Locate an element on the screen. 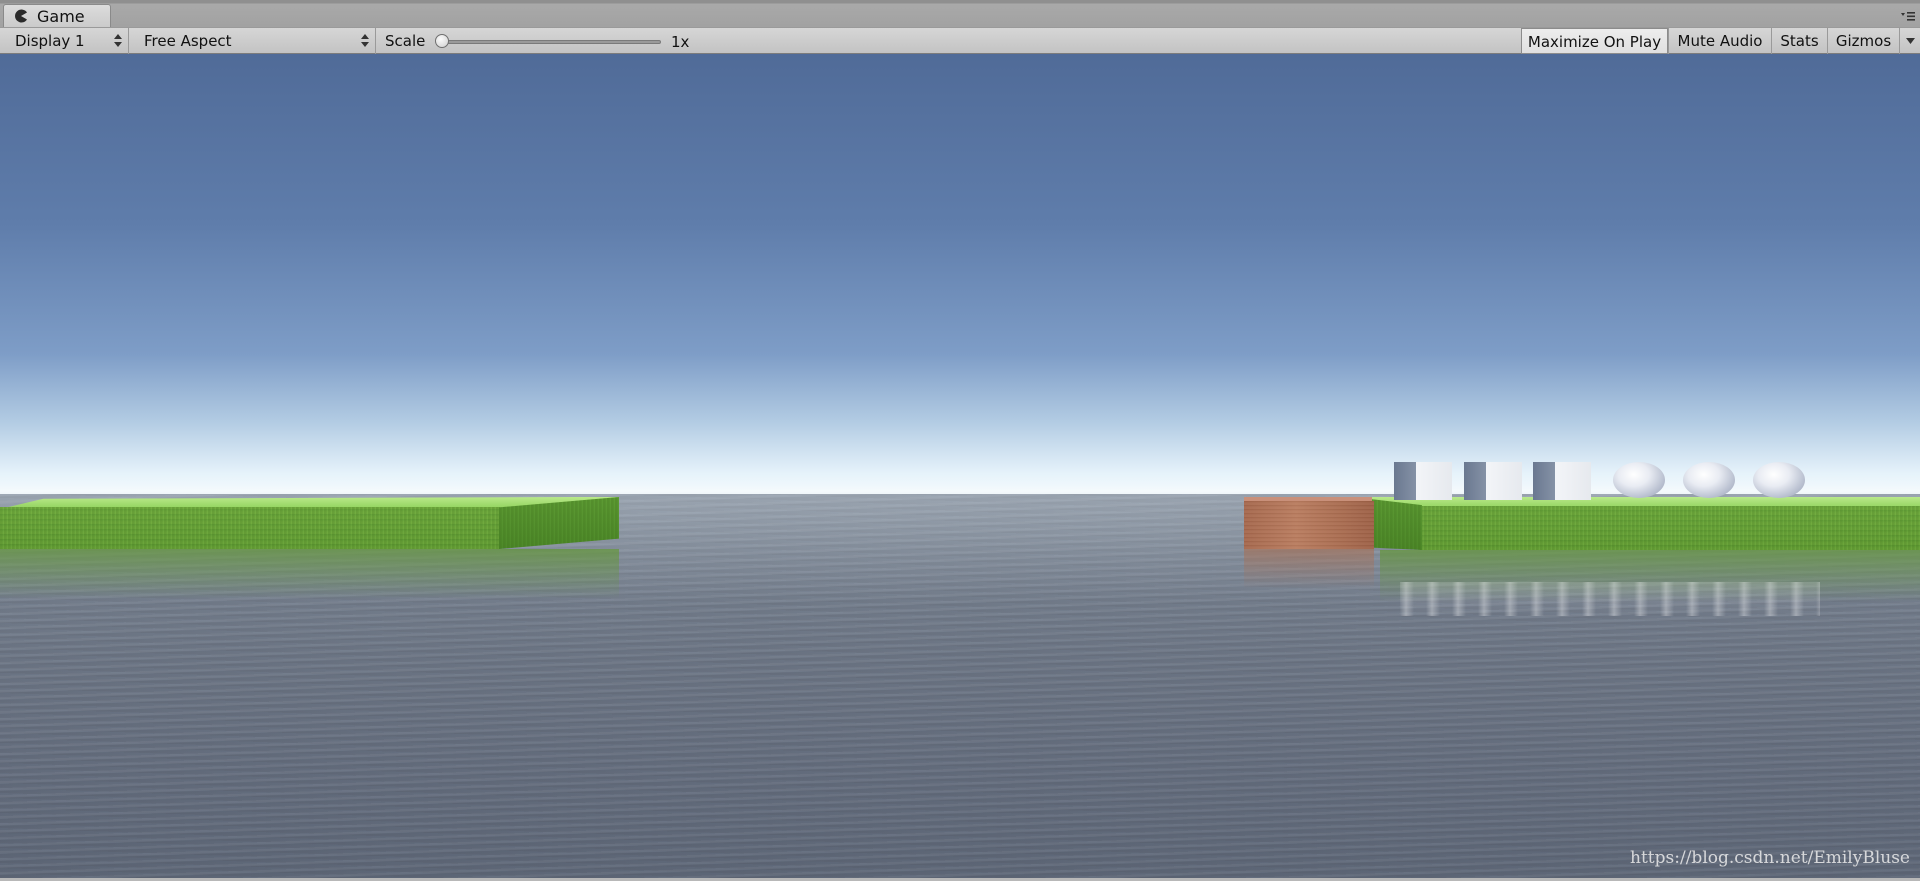 The height and width of the screenshot is (881, 1920). left-grass-platform is located at coordinates (250, 528).